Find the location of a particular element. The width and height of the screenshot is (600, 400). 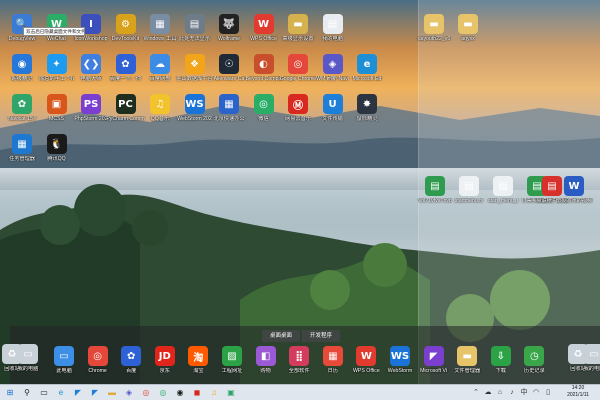

kingsoft-icon: ❖ is located at coordinates (194, 64).